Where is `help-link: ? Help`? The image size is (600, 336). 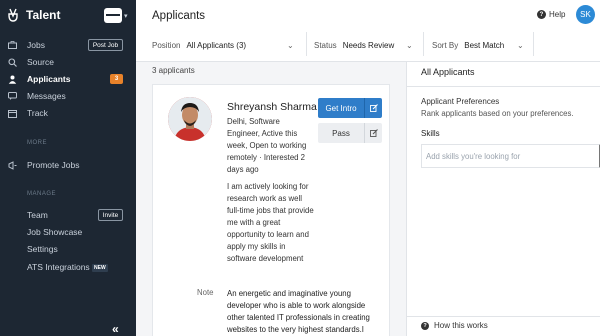
help-link: ? Help is located at coordinates (551, 14).